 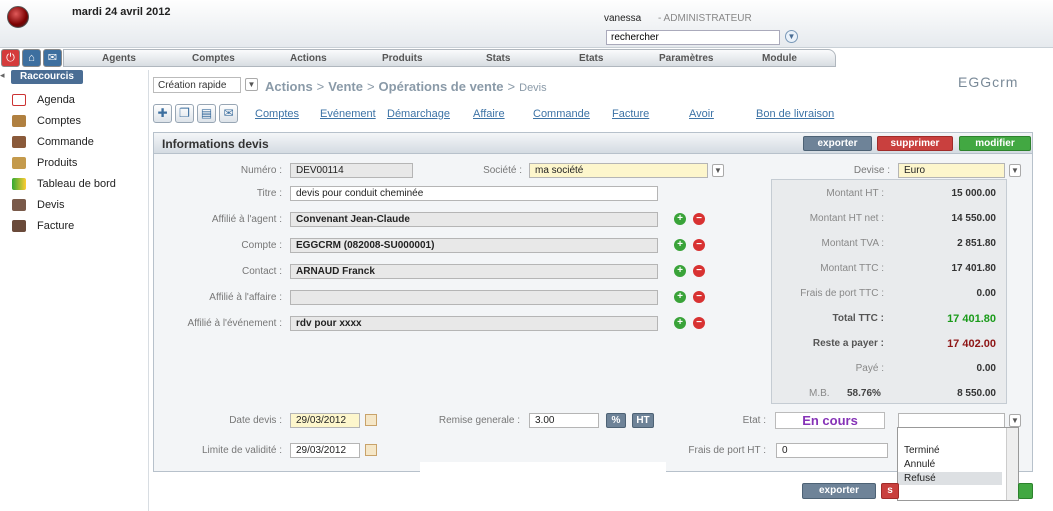 What do you see at coordinates (680, 323) in the screenshot?
I see `evenement-add-icon: +` at bounding box center [680, 323].